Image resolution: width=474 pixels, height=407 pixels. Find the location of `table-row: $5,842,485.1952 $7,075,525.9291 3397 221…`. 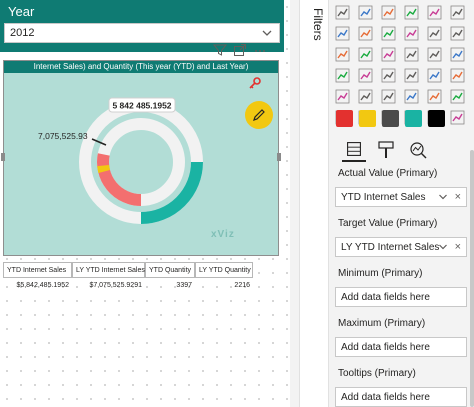

table-row: $5,842,485.1952 $7,075,525.9291 3397 221… is located at coordinates (128, 286).